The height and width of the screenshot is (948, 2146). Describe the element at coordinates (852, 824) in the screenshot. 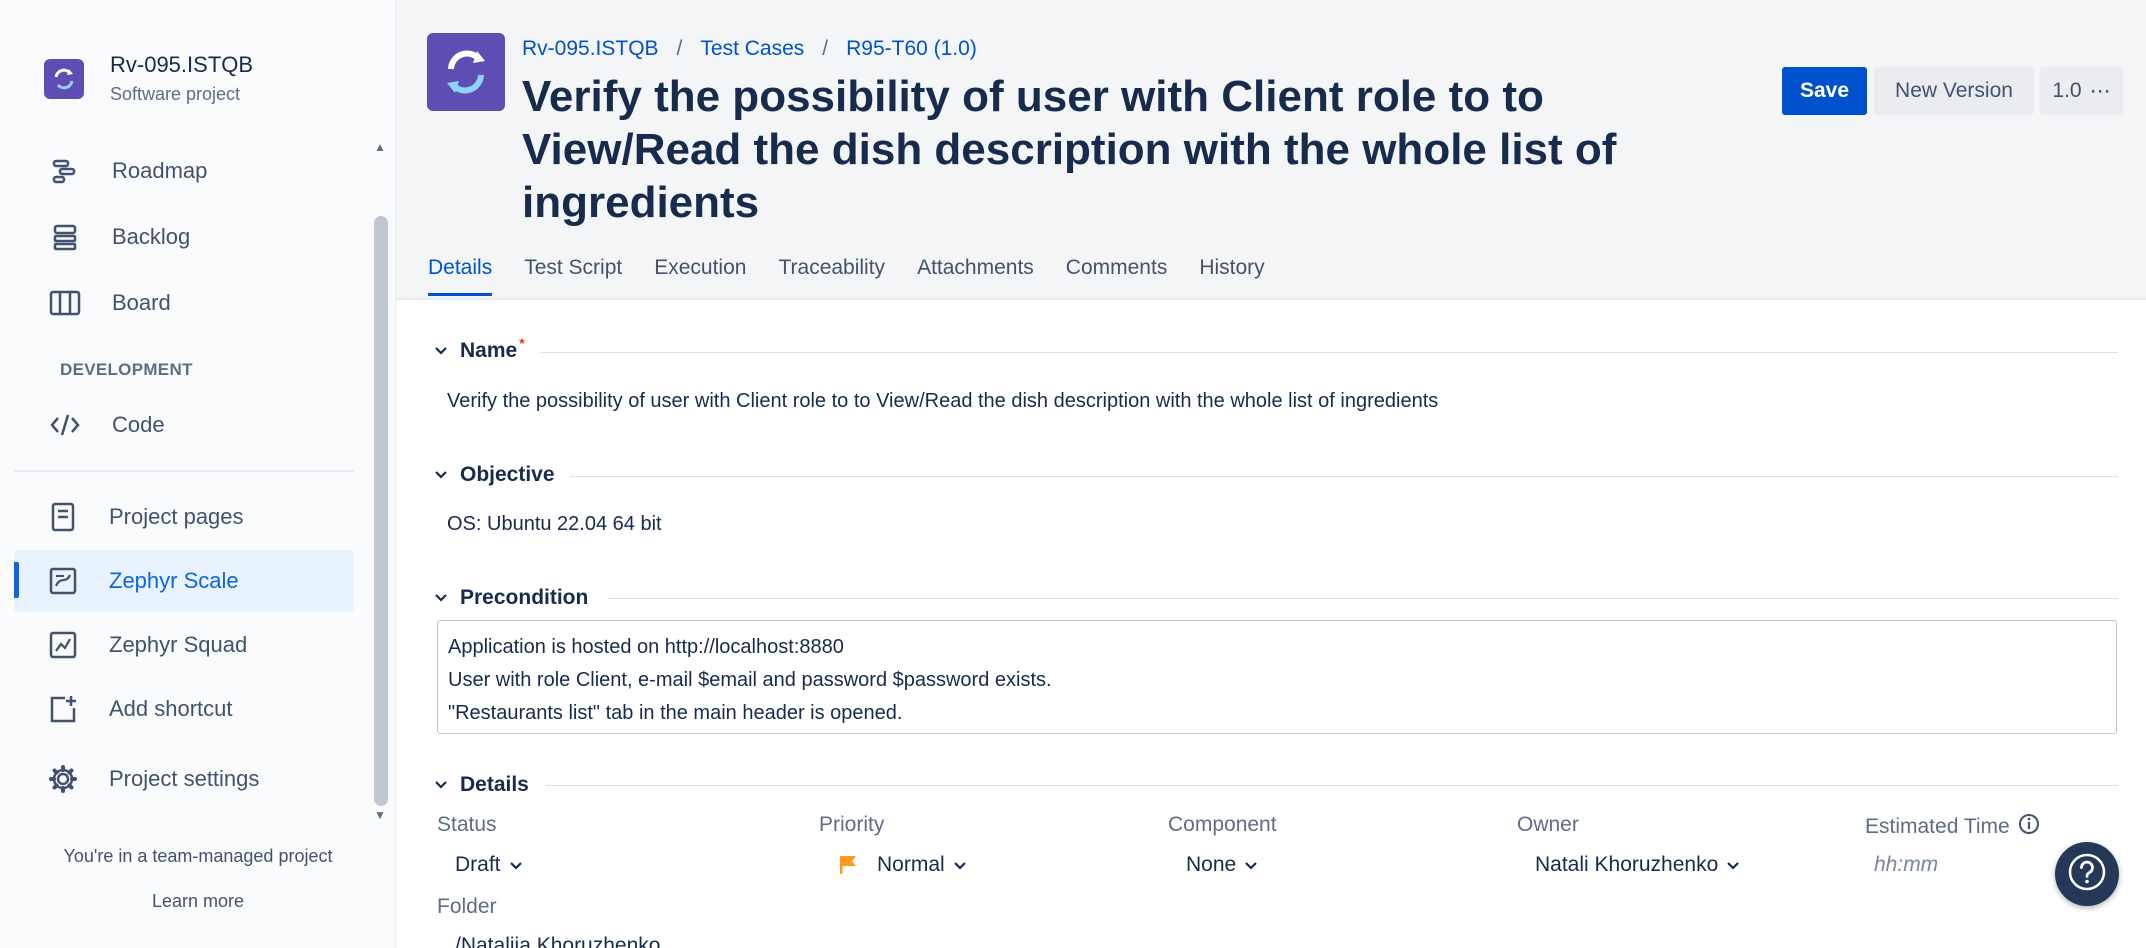

I see `priority-label: Priority` at that location.